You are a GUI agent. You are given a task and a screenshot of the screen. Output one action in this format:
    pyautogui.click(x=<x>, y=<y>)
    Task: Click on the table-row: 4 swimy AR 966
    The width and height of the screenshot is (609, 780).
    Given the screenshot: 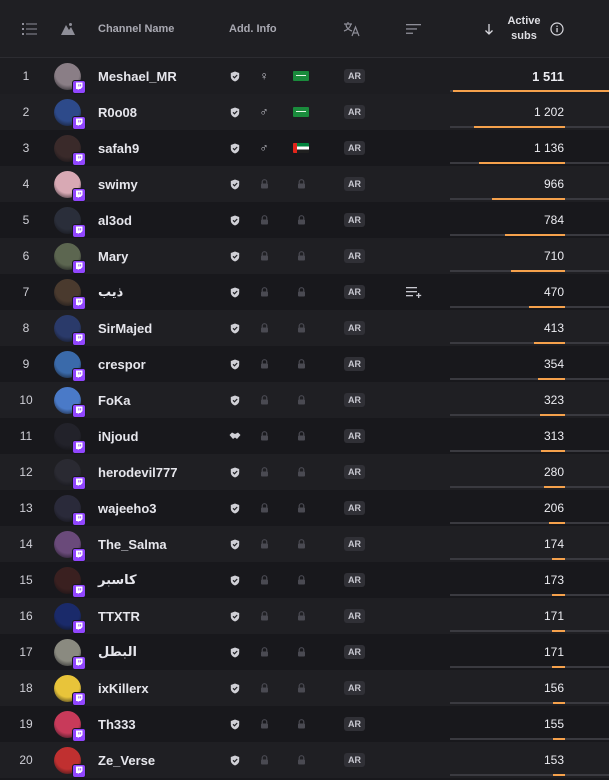 What is the action you would take?
    pyautogui.click(x=304, y=184)
    